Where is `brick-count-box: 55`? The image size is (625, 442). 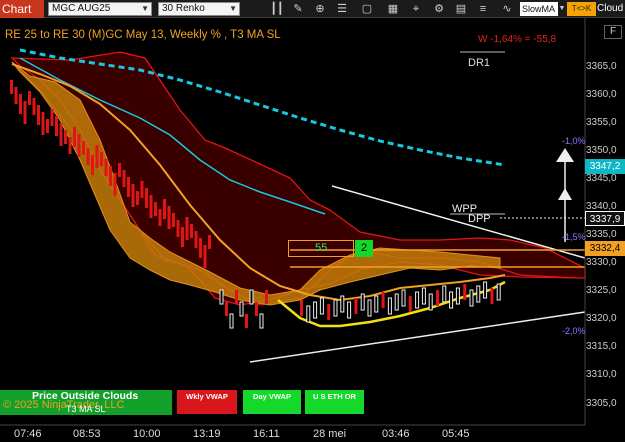
brick-count-box: 55 is located at coordinates (321, 248).